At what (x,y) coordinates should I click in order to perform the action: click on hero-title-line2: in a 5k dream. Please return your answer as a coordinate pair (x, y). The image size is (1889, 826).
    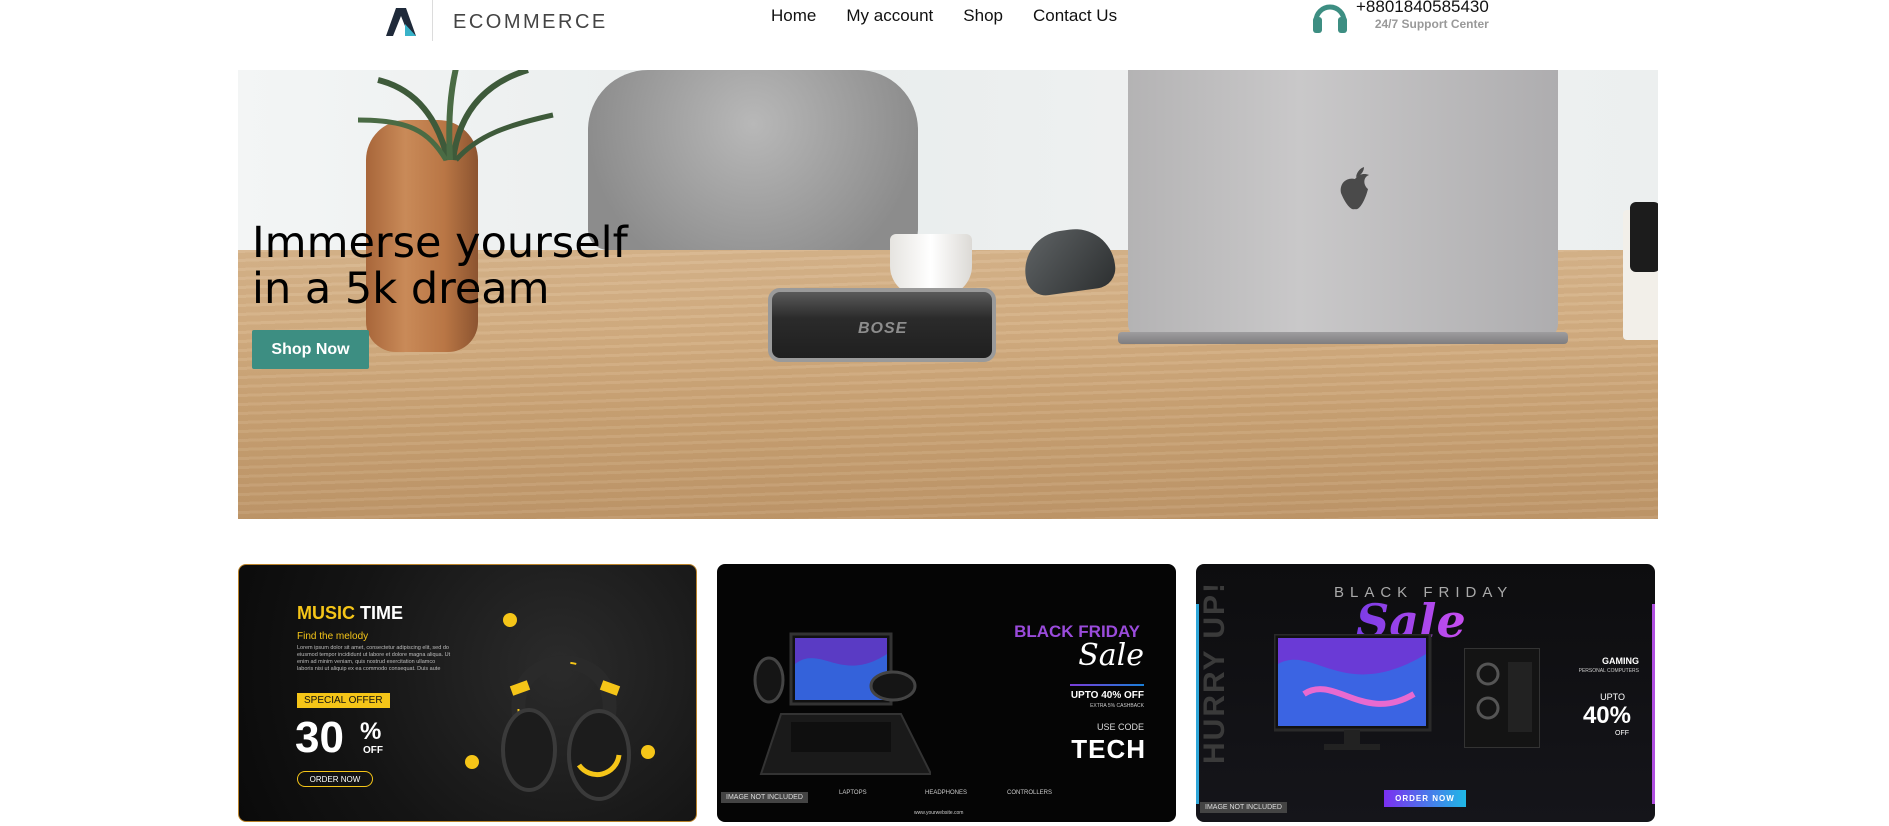
    Looking at the image, I should click on (401, 289).